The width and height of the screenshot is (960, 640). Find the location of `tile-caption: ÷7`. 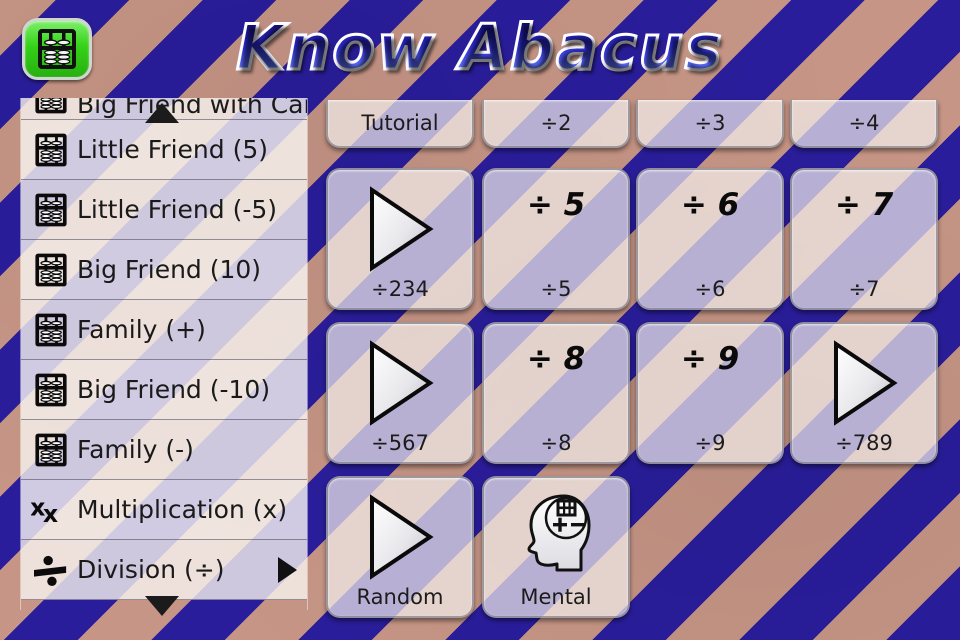

tile-caption: ÷7 is located at coordinates (864, 289).